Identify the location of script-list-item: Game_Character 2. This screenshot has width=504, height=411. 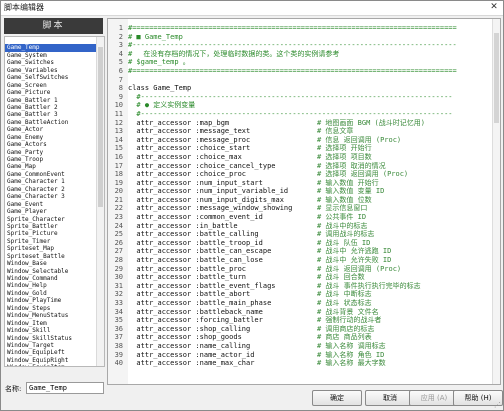
(50, 189).